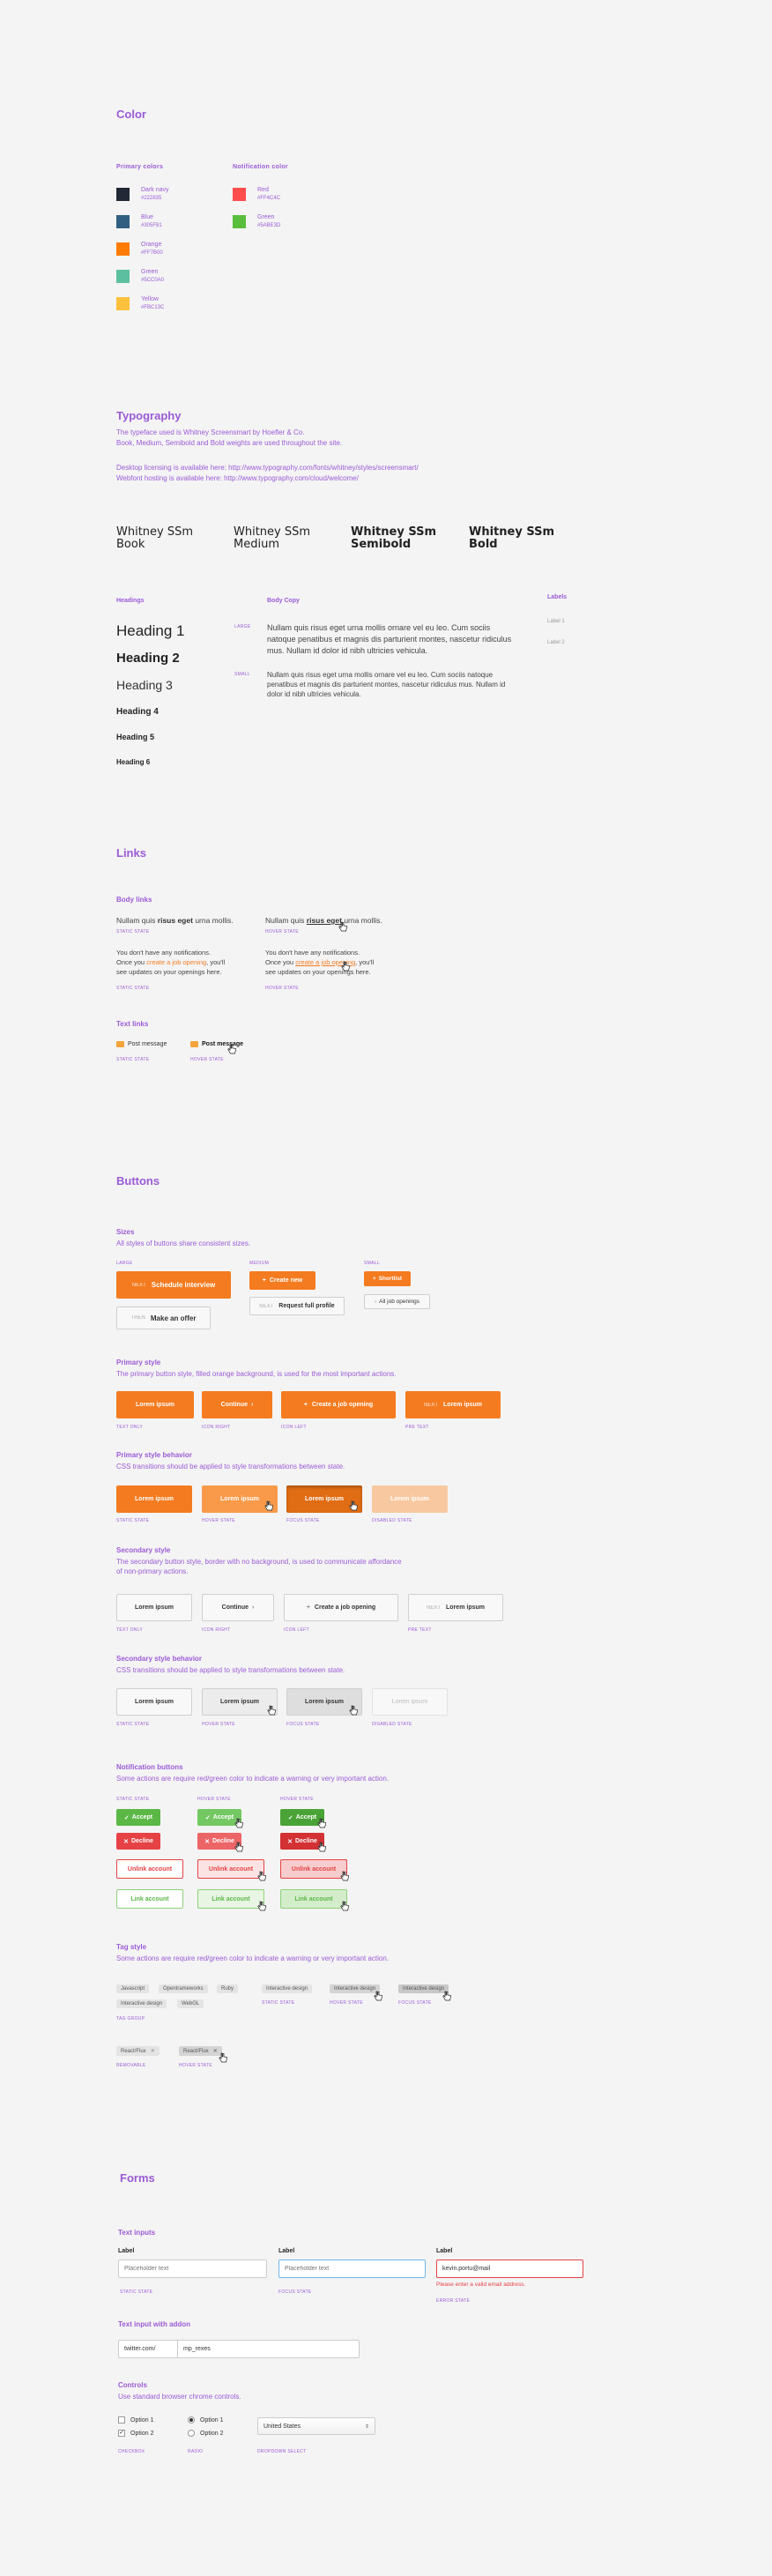 This screenshot has width=772, height=2576. What do you see at coordinates (163, 1318) in the screenshot?
I see `make-offer-button: THEN Make an offer` at bounding box center [163, 1318].